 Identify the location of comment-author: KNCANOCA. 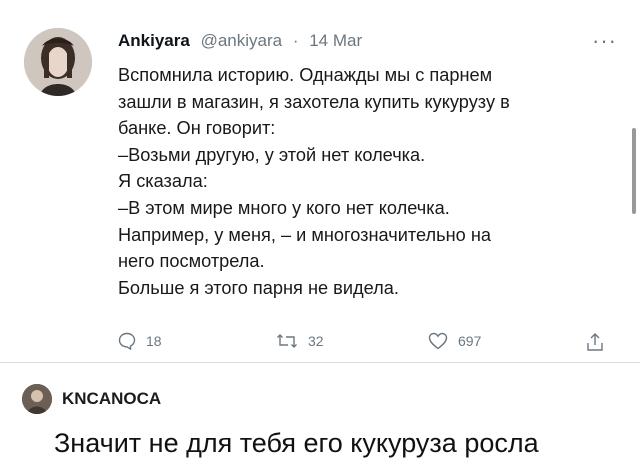
(111, 399).